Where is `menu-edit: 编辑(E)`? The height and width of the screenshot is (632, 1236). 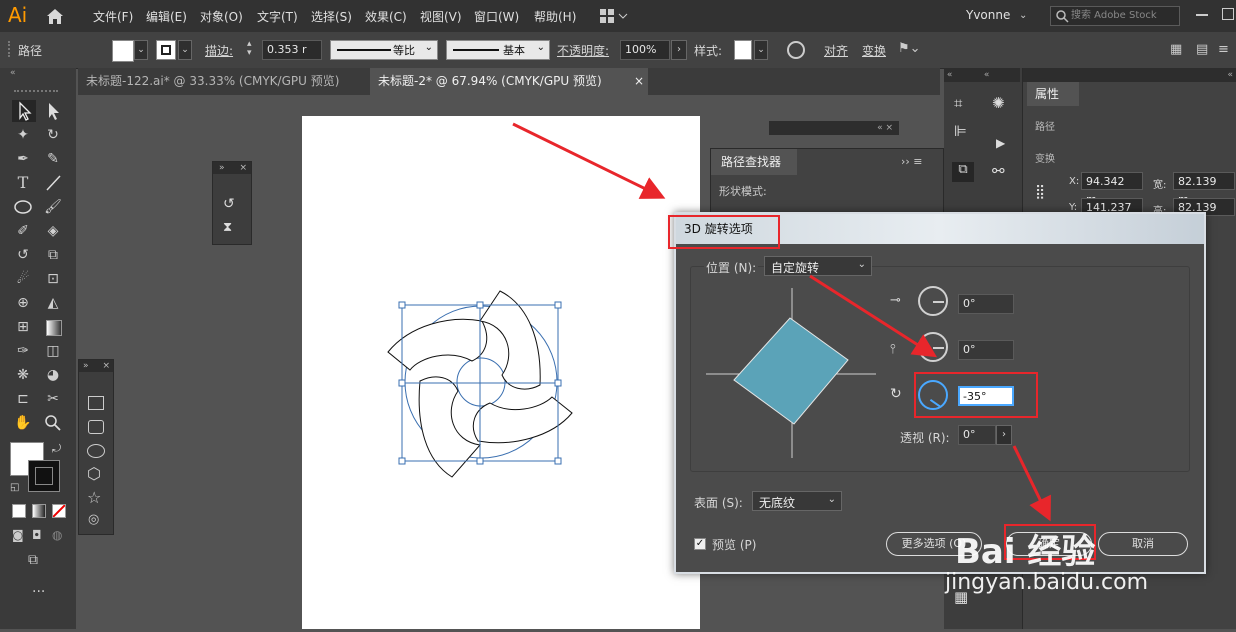 menu-edit: 编辑(E) is located at coordinates (166, 16).